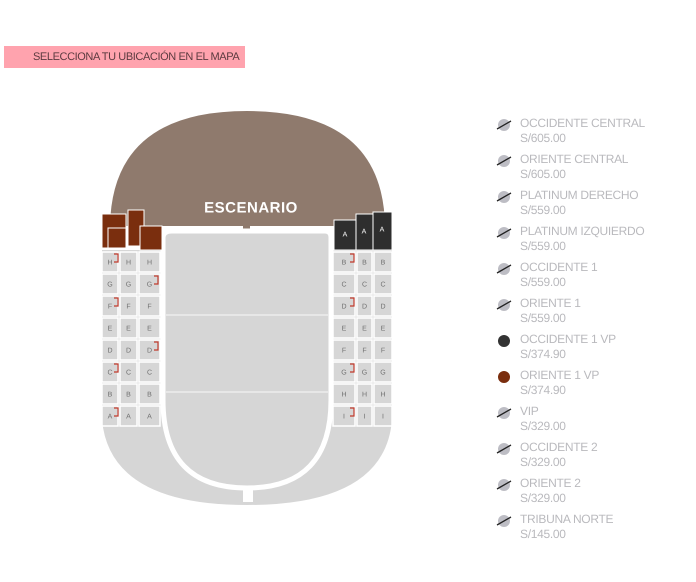 Image resolution: width=696 pixels, height=582 pixels. Describe the element at coordinates (560, 375) in the screenshot. I see `zone-name: ORIENTE 1 VP` at that location.